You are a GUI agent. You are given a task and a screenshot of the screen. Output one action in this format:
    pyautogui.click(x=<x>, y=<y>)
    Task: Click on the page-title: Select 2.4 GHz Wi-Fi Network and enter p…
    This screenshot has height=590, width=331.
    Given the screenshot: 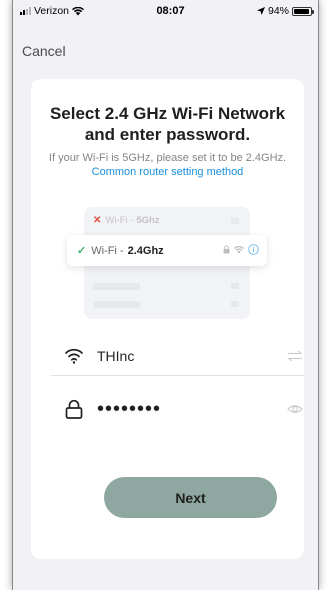 What is the action you would take?
    pyautogui.click(x=167, y=124)
    